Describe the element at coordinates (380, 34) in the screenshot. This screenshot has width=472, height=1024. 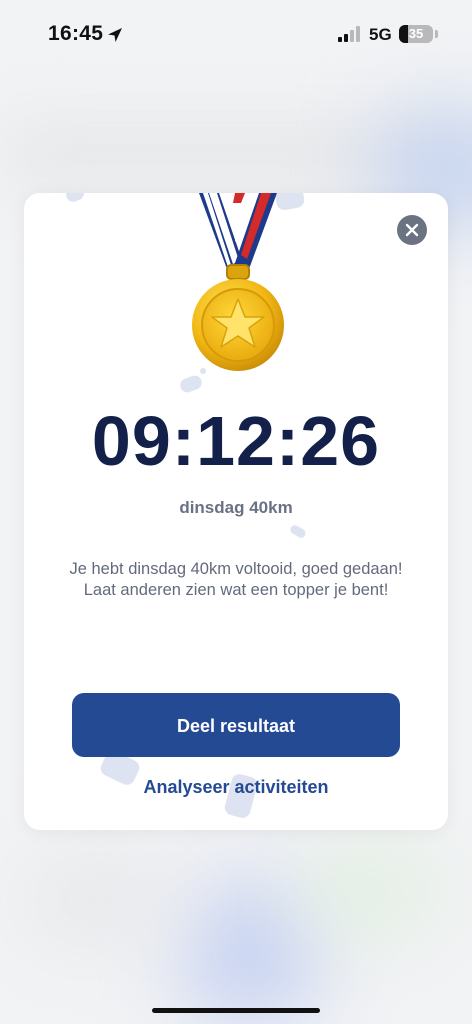
I see `network-type: 5G` at that location.